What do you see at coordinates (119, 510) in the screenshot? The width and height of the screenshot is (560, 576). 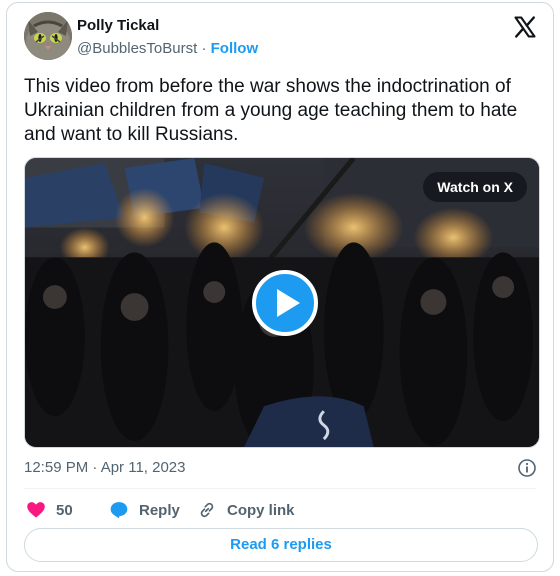 I see `reply-bubble-icon` at bounding box center [119, 510].